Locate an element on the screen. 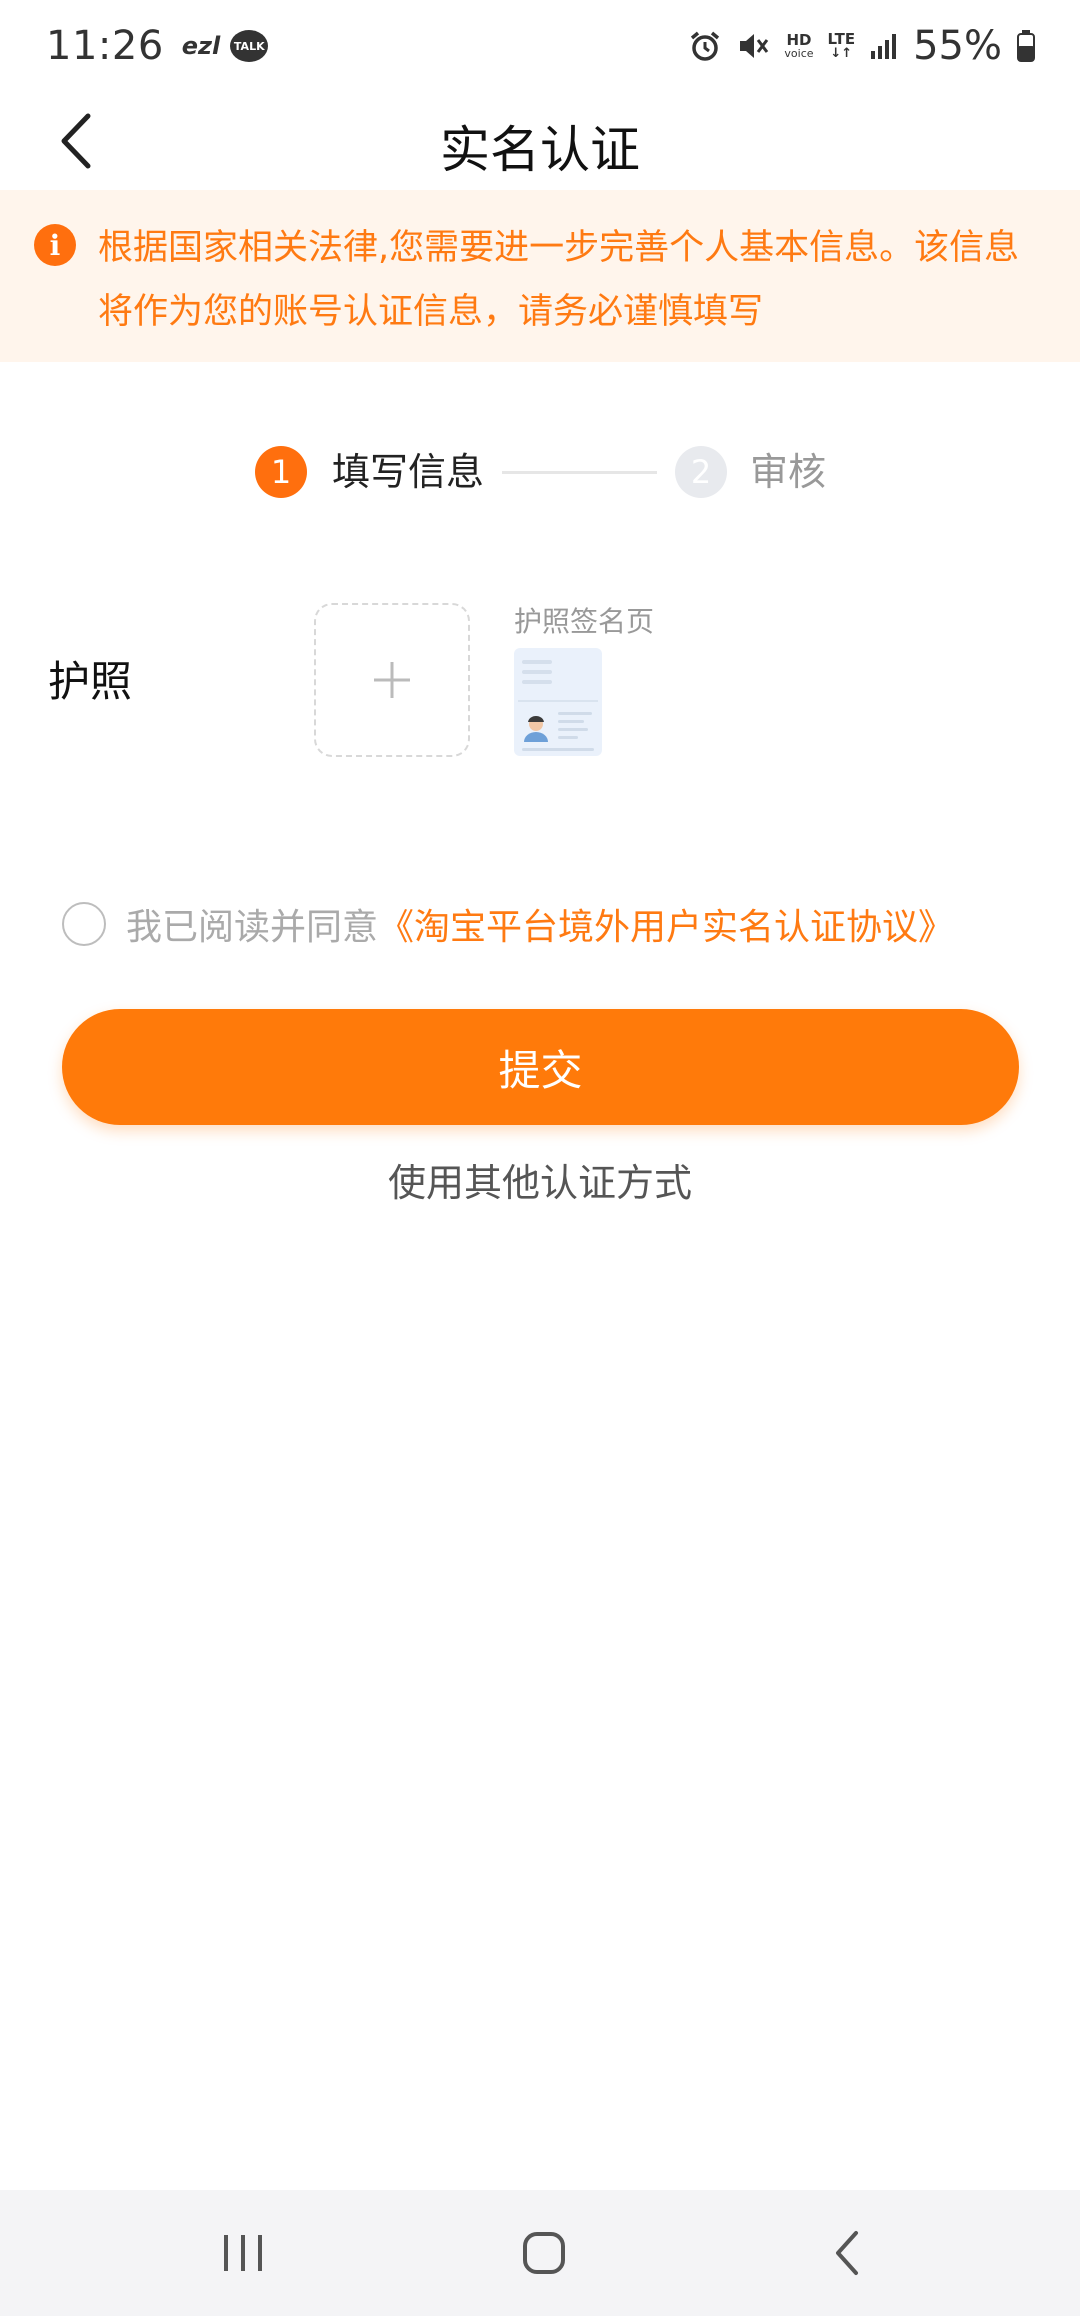 The width and height of the screenshot is (1080, 2316). alternative-method-link: 使用其他认证方式 is located at coordinates (540, 1179).